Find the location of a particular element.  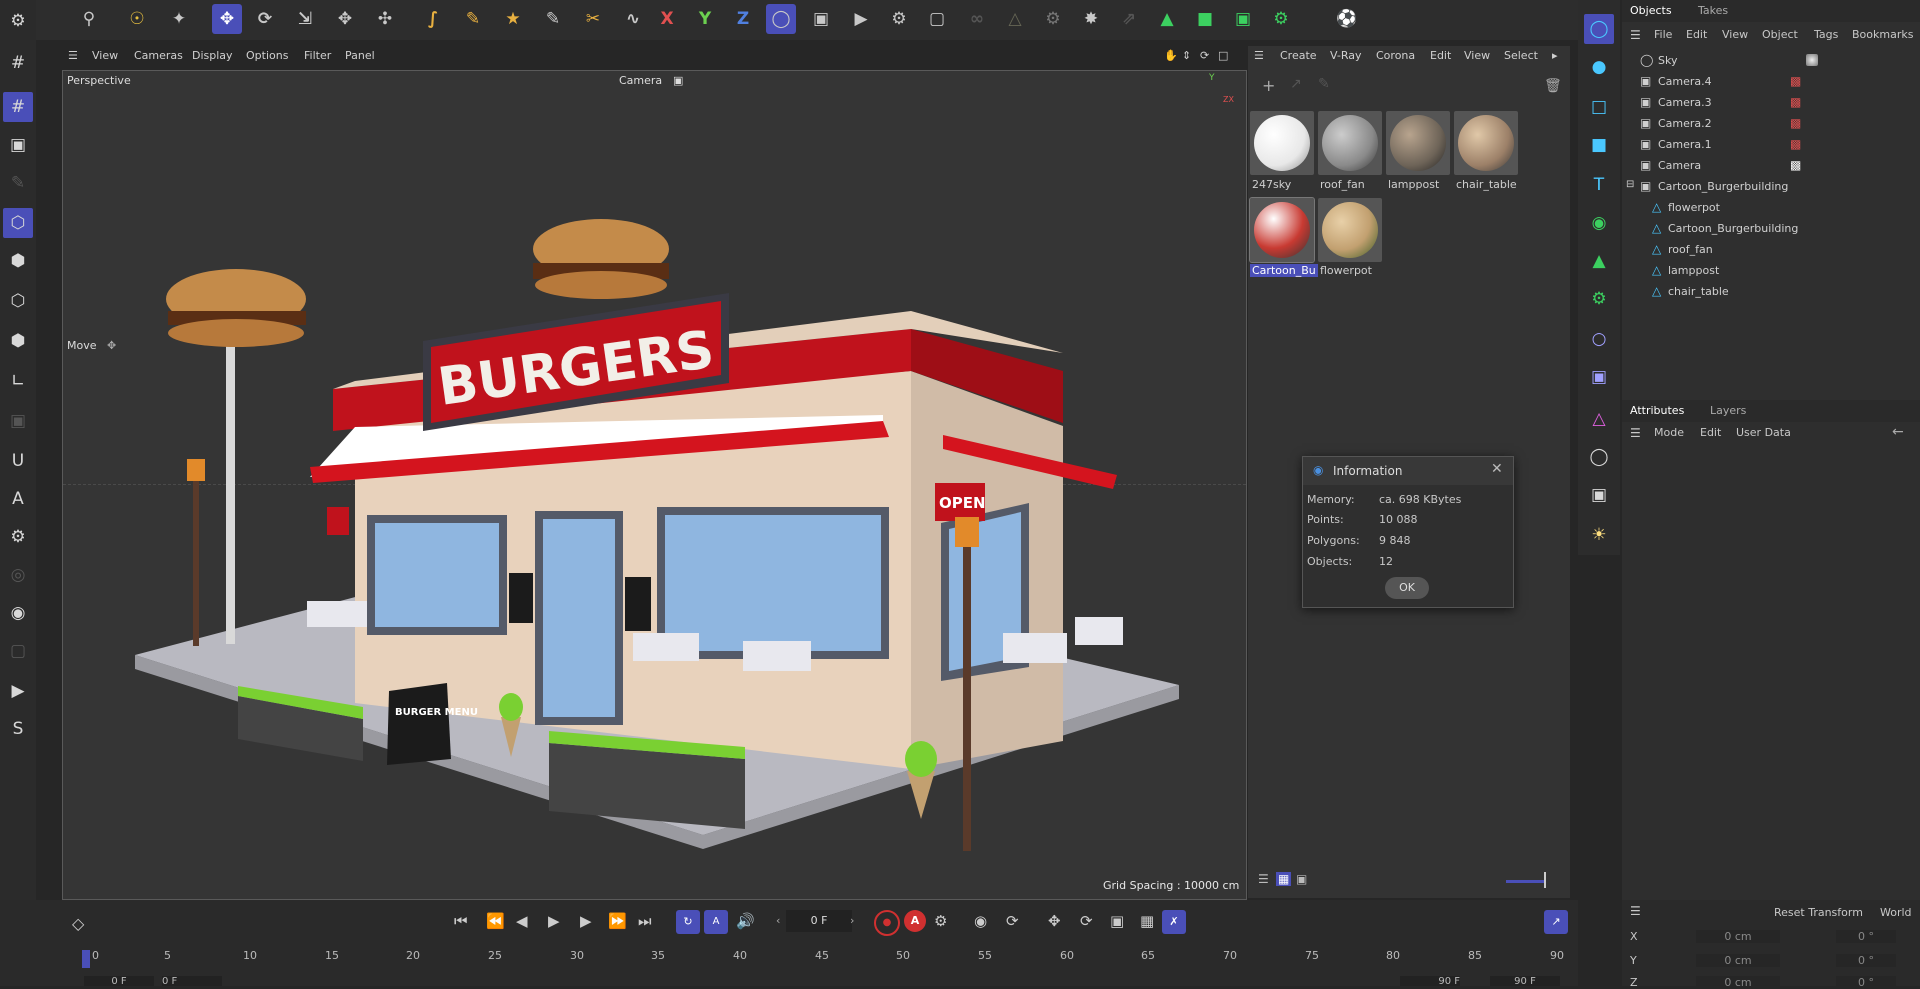

objects-menu-icon: ☰ is located at coordinates (1635, 35).